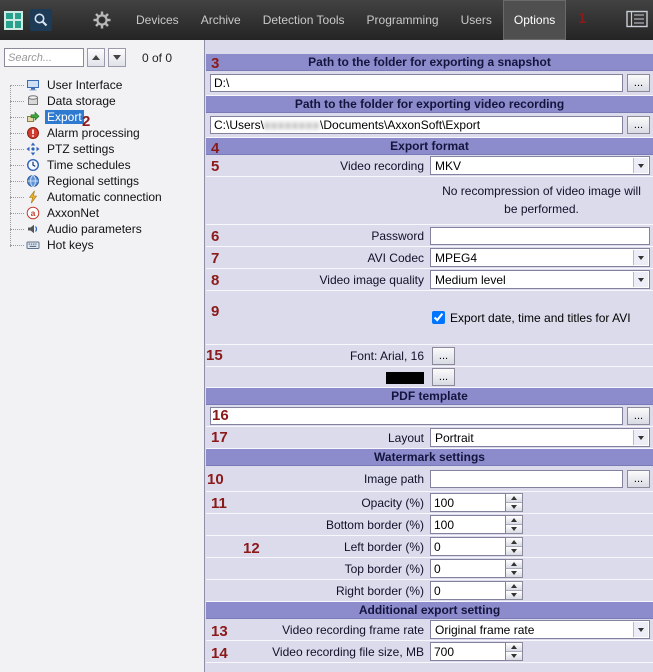 Image resolution: width=653 pixels, height=672 pixels. I want to click on video-quality-label: Video image quality, so click(371, 279).